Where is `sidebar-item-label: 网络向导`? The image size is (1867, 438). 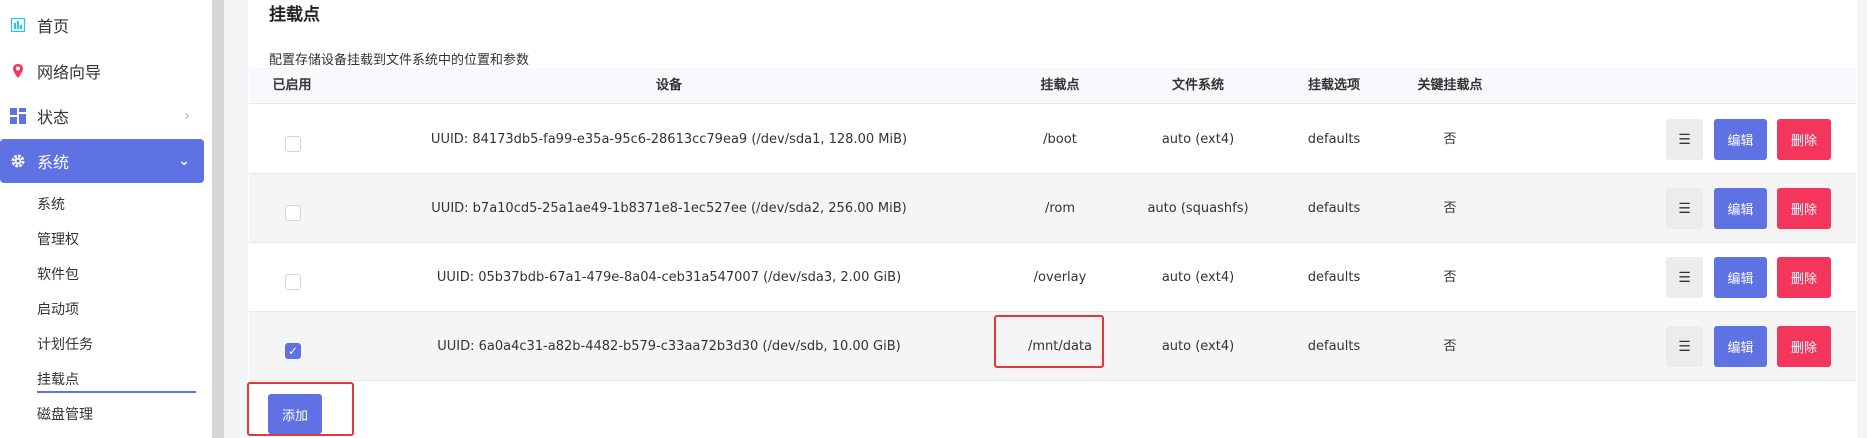 sidebar-item-label: 网络向导 is located at coordinates (69, 72).